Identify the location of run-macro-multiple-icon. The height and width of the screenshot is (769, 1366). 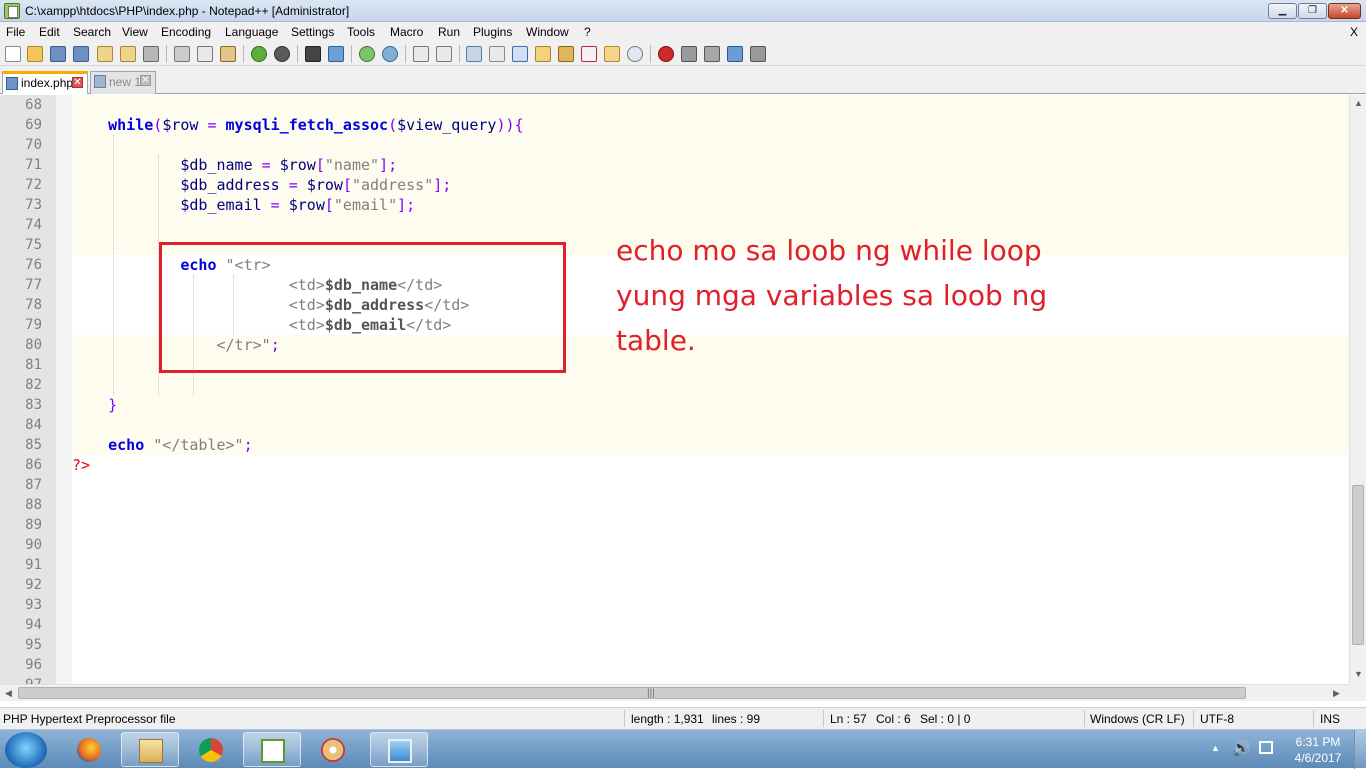
(735, 54).